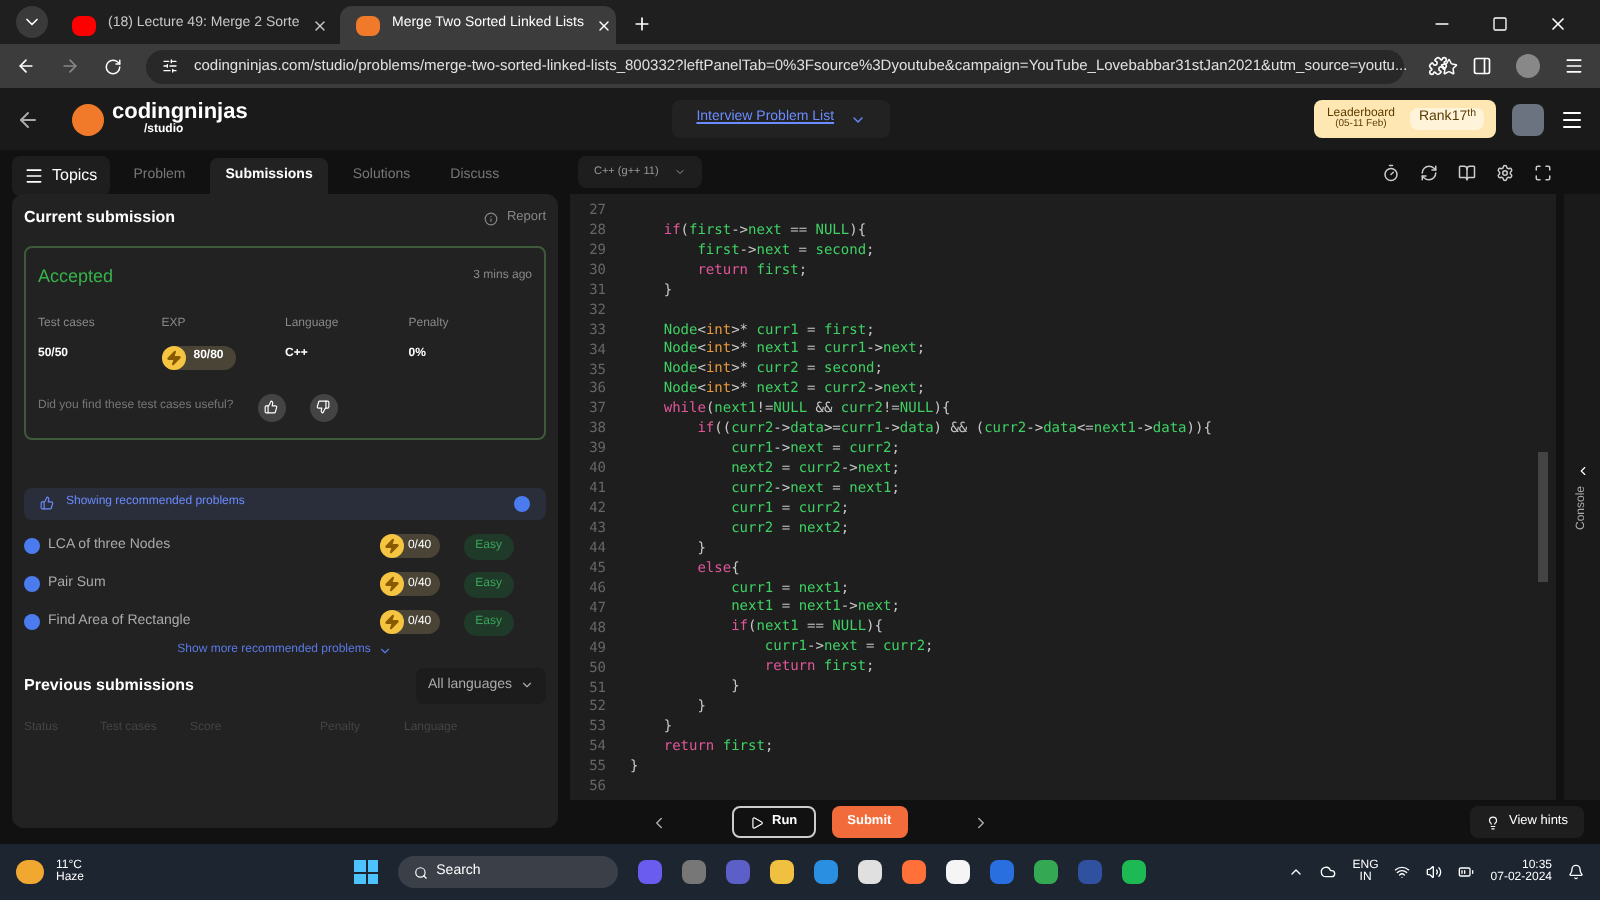 The height and width of the screenshot is (900, 1600). Describe the element at coordinates (1328, 872) in the screenshot. I see `cloud-icon` at that location.